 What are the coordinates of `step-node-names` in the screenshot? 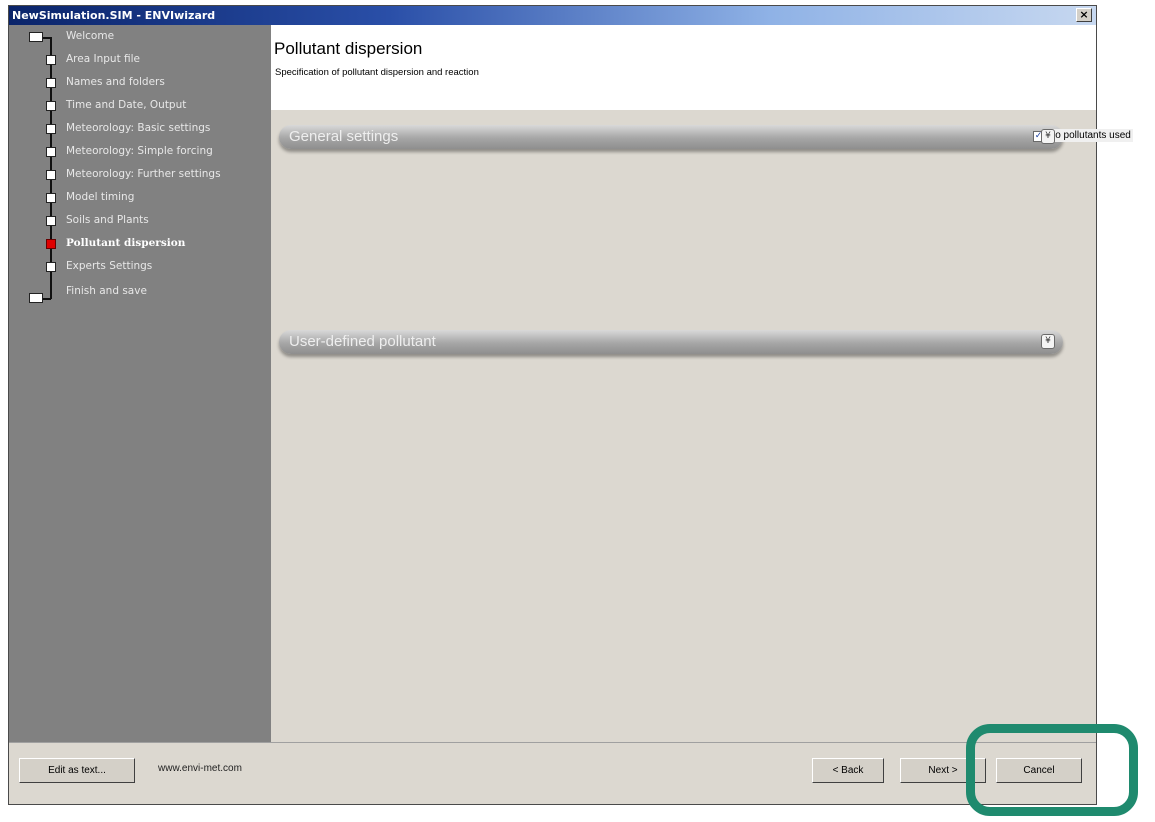 It's located at (51, 83).